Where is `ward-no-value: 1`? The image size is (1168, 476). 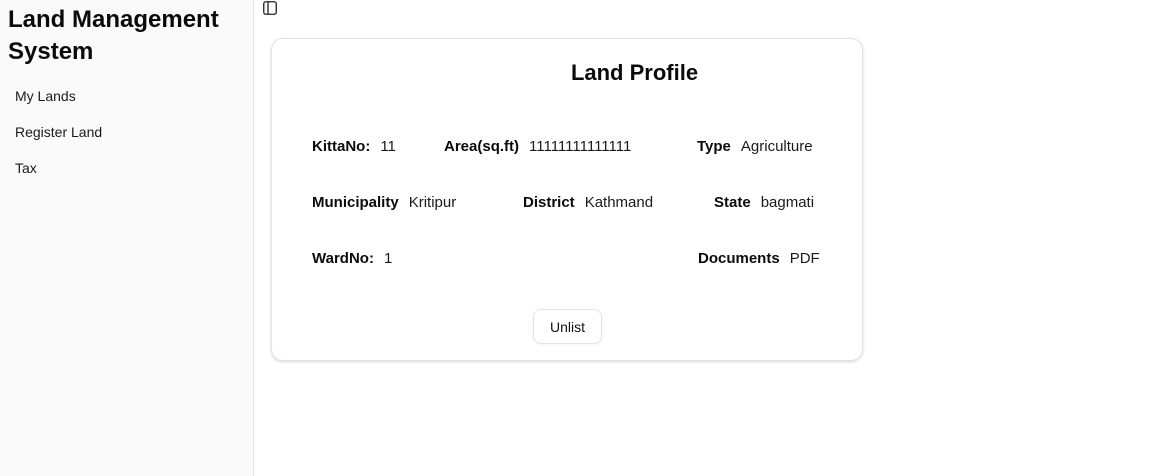
ward-no-value: 1 is located at coordinates (388, 258).